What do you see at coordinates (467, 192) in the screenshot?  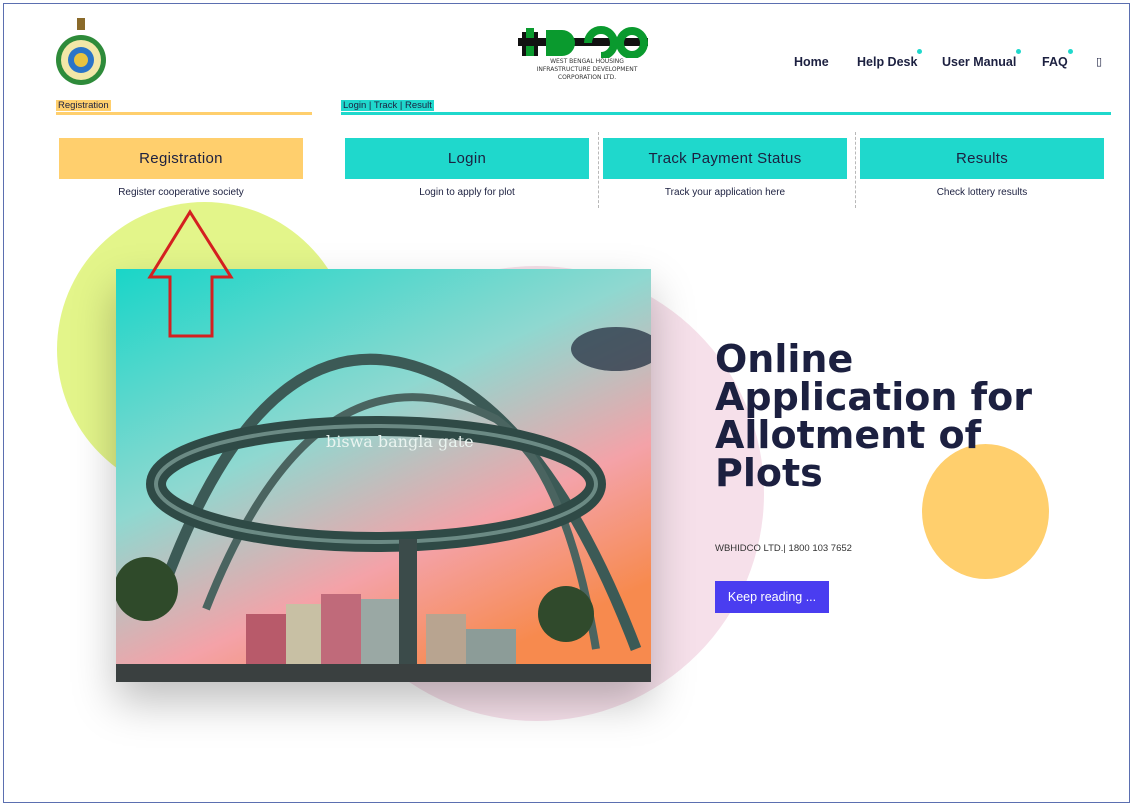 I see `login-description: Login to apply for plot` at bounding box center [467, 192].